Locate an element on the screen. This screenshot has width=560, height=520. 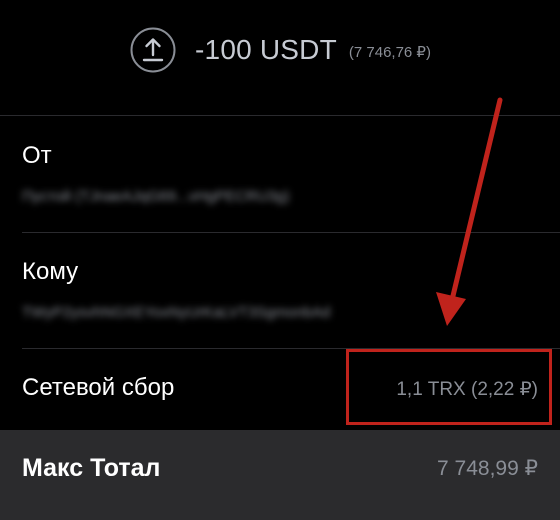
transaction-amount-fiat: (7 746,76 ₽) is located at coordinates (389, 52).